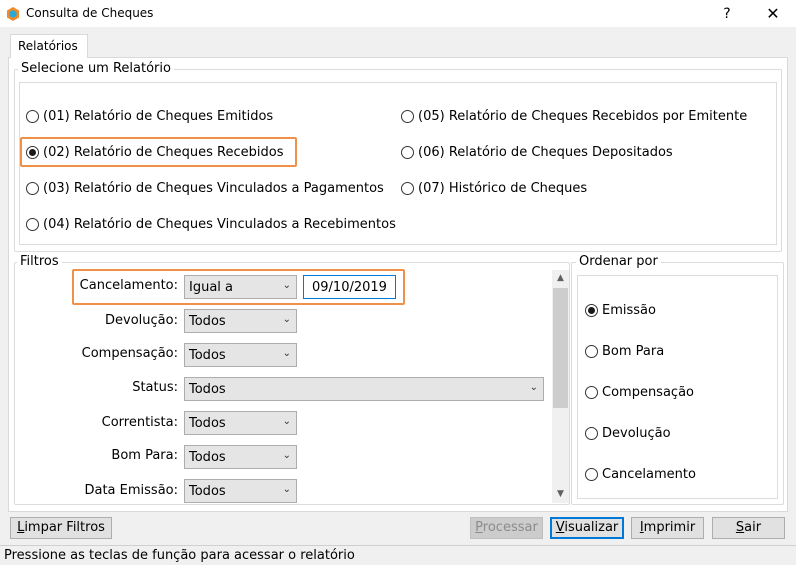  Describe the element at coordinates (158, 116) in the screenshot. I see `report-option-01-label: (01) Relatório de Cheques Emitidos` at that location.